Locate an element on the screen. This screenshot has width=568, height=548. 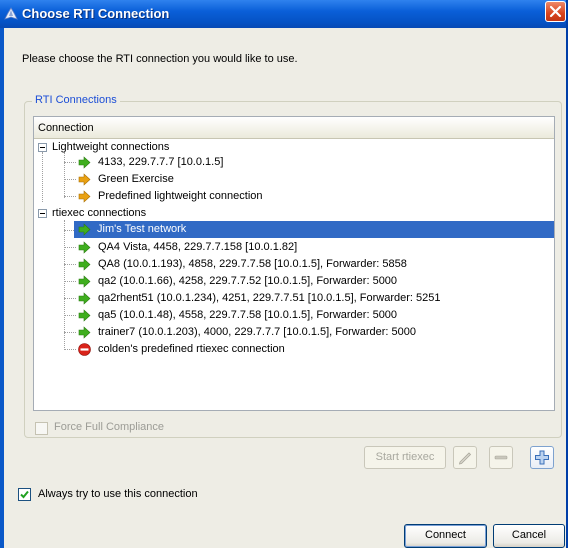
force-compliance-label: Force Full Compliance is located at coordinates (109, 427).